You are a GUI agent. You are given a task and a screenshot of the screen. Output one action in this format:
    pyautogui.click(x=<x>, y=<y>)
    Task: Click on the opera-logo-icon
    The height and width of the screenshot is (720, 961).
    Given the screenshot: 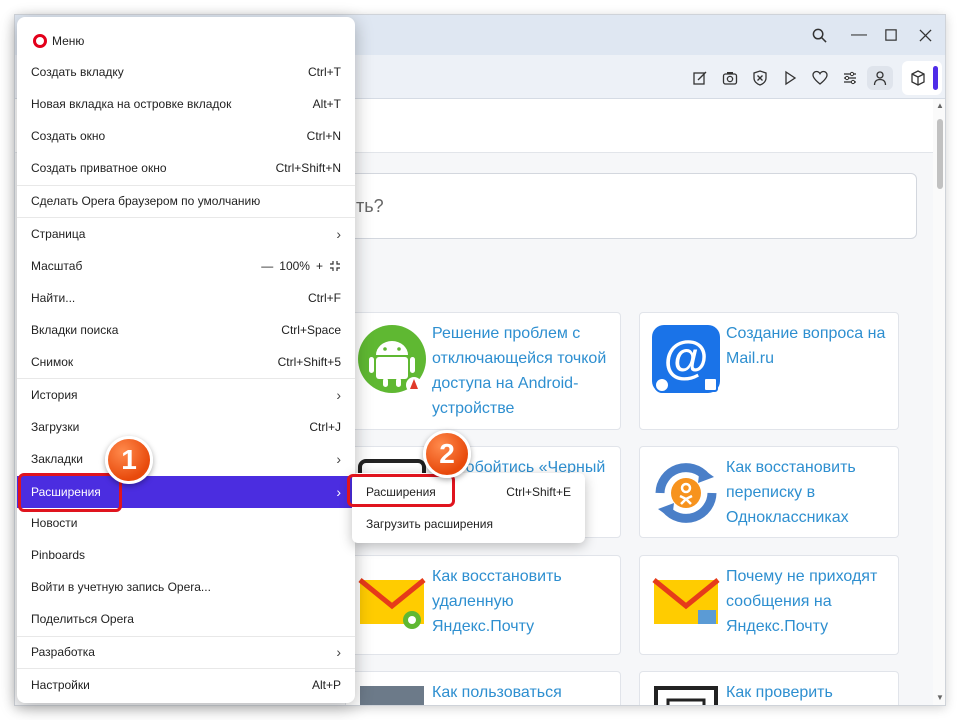 What is the action you would take?
    pyautogui.click(x=40, y=41)
    